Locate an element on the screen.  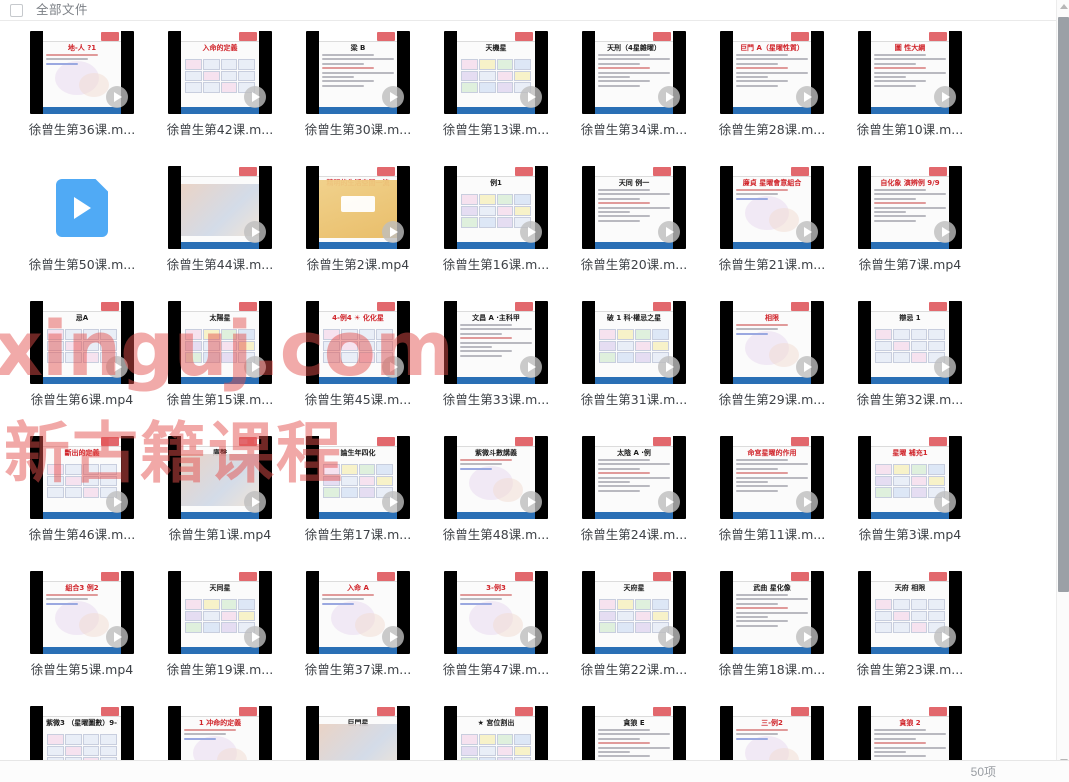
file-thumbnail: 斷出的定義 is located at coordinates (82, 477).